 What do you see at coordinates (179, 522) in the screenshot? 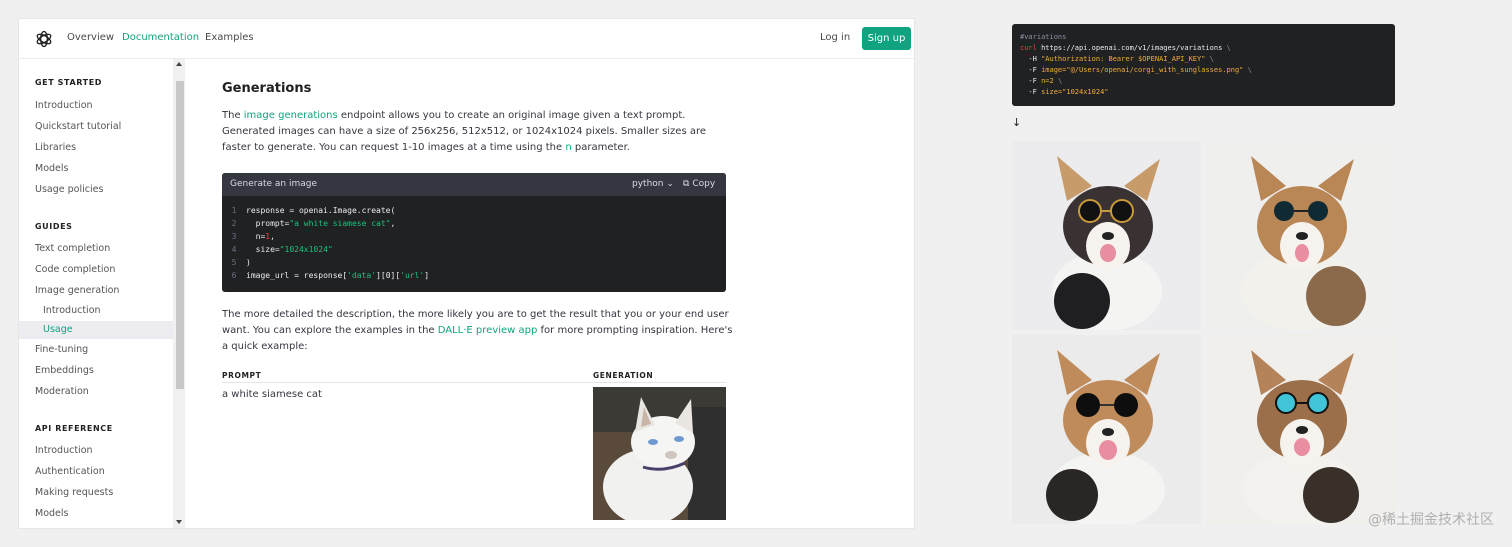
I see `scroll-down-arrow-icon` at bounding box center [179, 522].